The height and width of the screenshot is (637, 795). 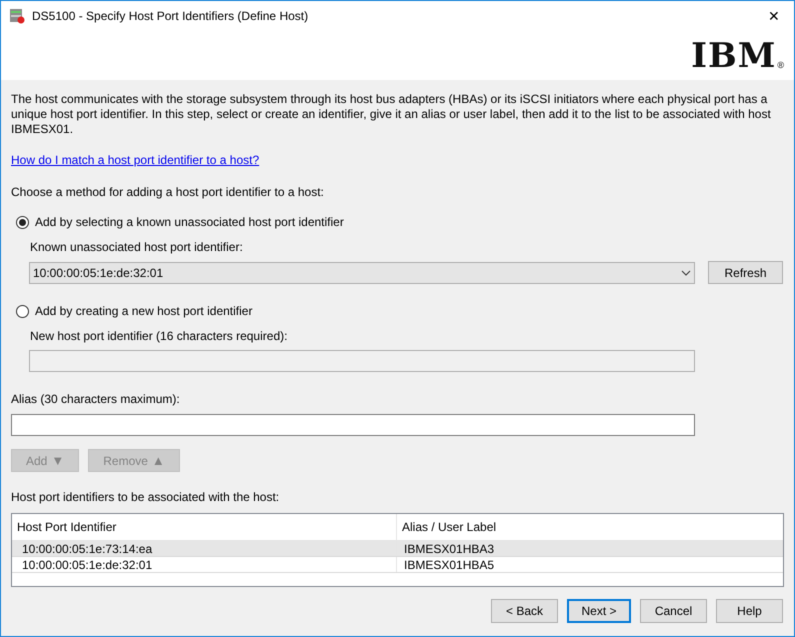 What do you see at coordinates (774, 16) in the screenshot?
I see `close-button: ✕` at bounding box center [774, 16].